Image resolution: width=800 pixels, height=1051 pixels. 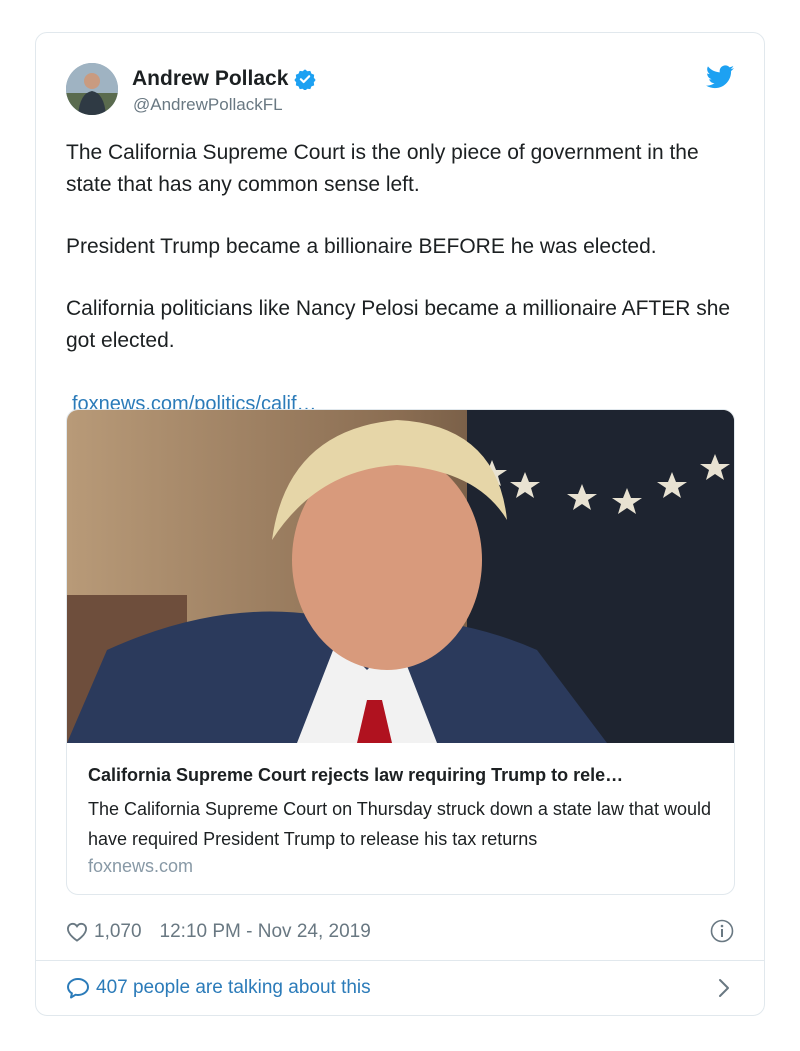 What do you see at coordinates (400, 960) in the screenshot?
I see `divider` at bounding box center [400, 960].